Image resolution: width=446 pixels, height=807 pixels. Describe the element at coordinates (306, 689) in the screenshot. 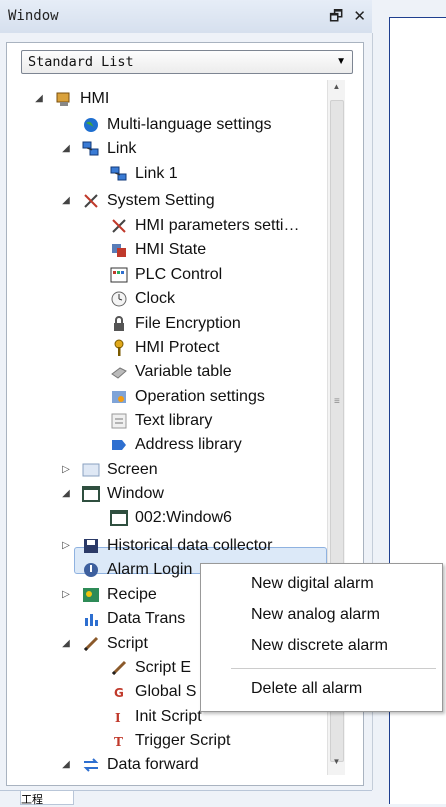

I see `menu-item-delete-all-alarm: Delete all alarm` at that location.